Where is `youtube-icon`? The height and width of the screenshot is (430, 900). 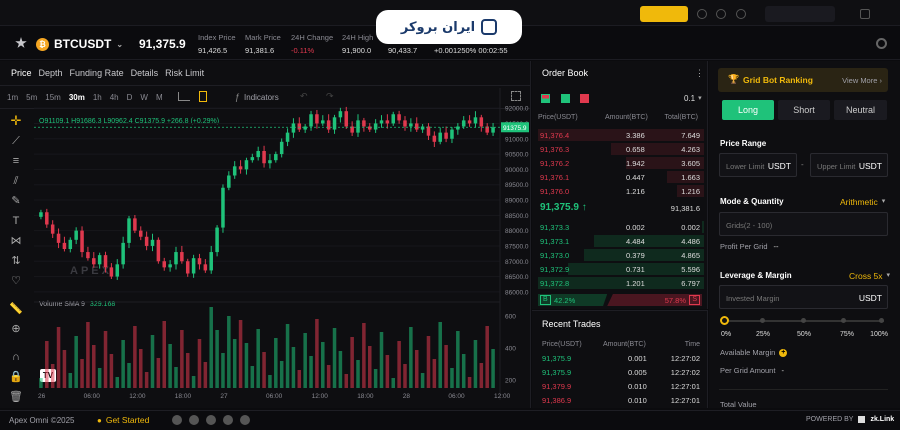 youtube-icon is located at coordinates (245, 420).